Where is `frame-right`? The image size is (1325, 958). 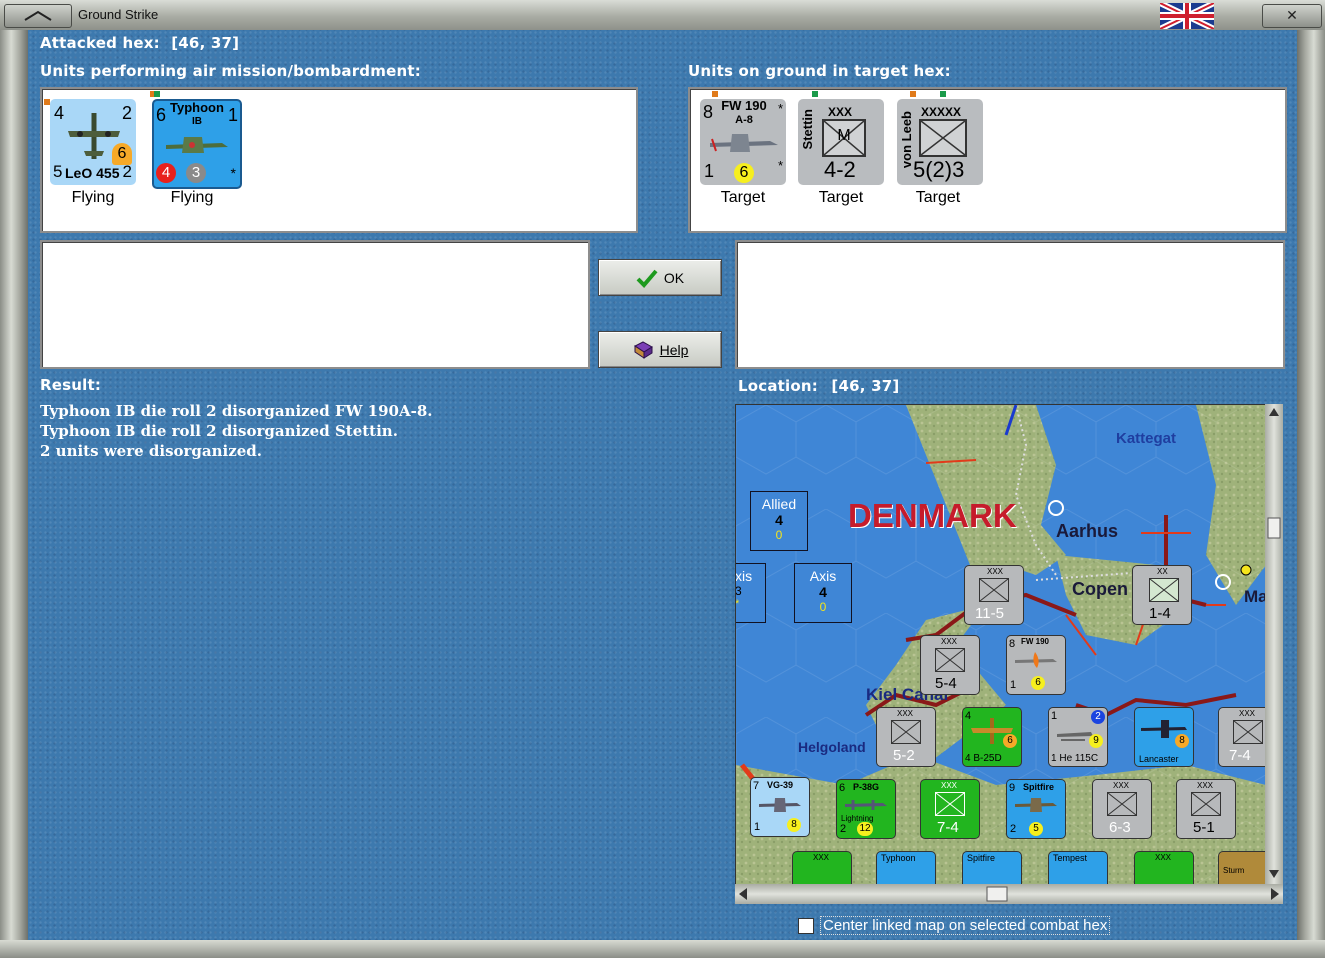 frame-right is located at coordinates (1311, 485).